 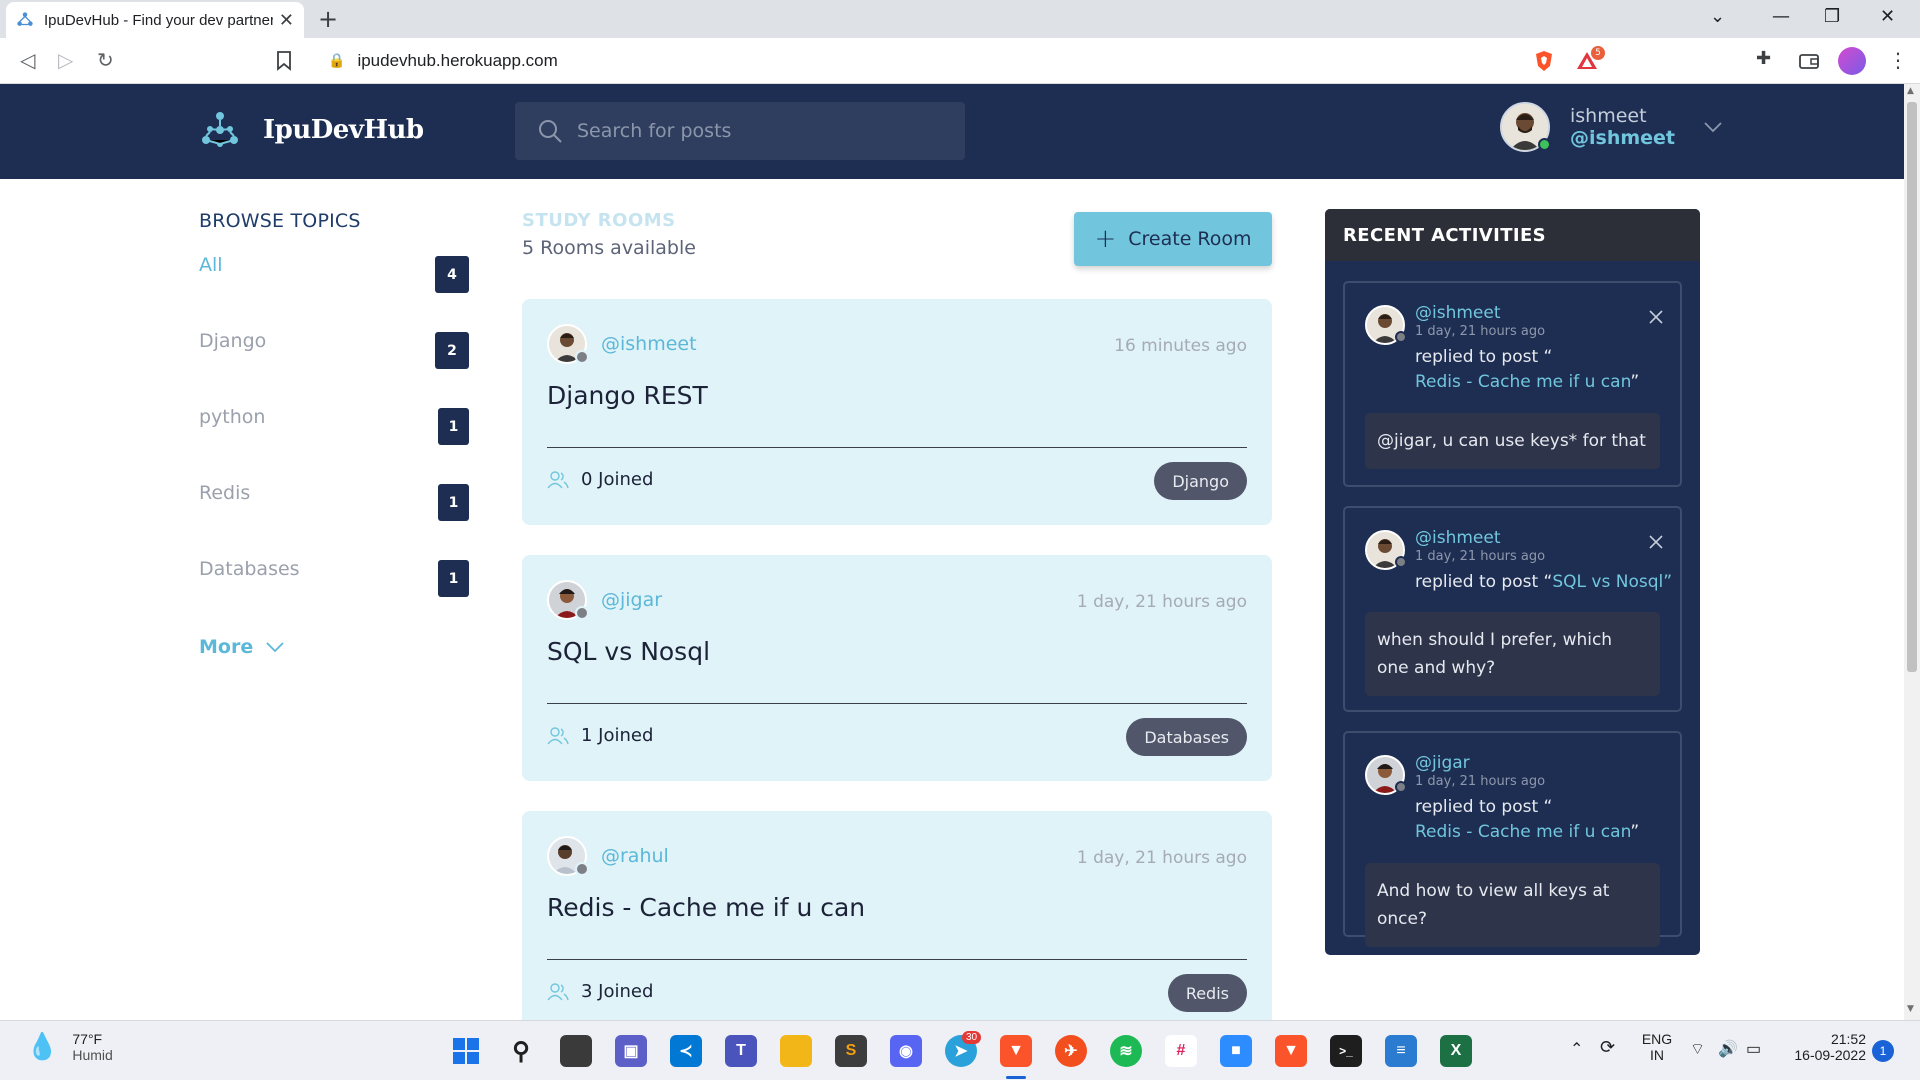 What do you see at coordinates (1887, 16) in the screenshot?
I see `close-window-icon: ✕` at bounding box center [1887, 16].